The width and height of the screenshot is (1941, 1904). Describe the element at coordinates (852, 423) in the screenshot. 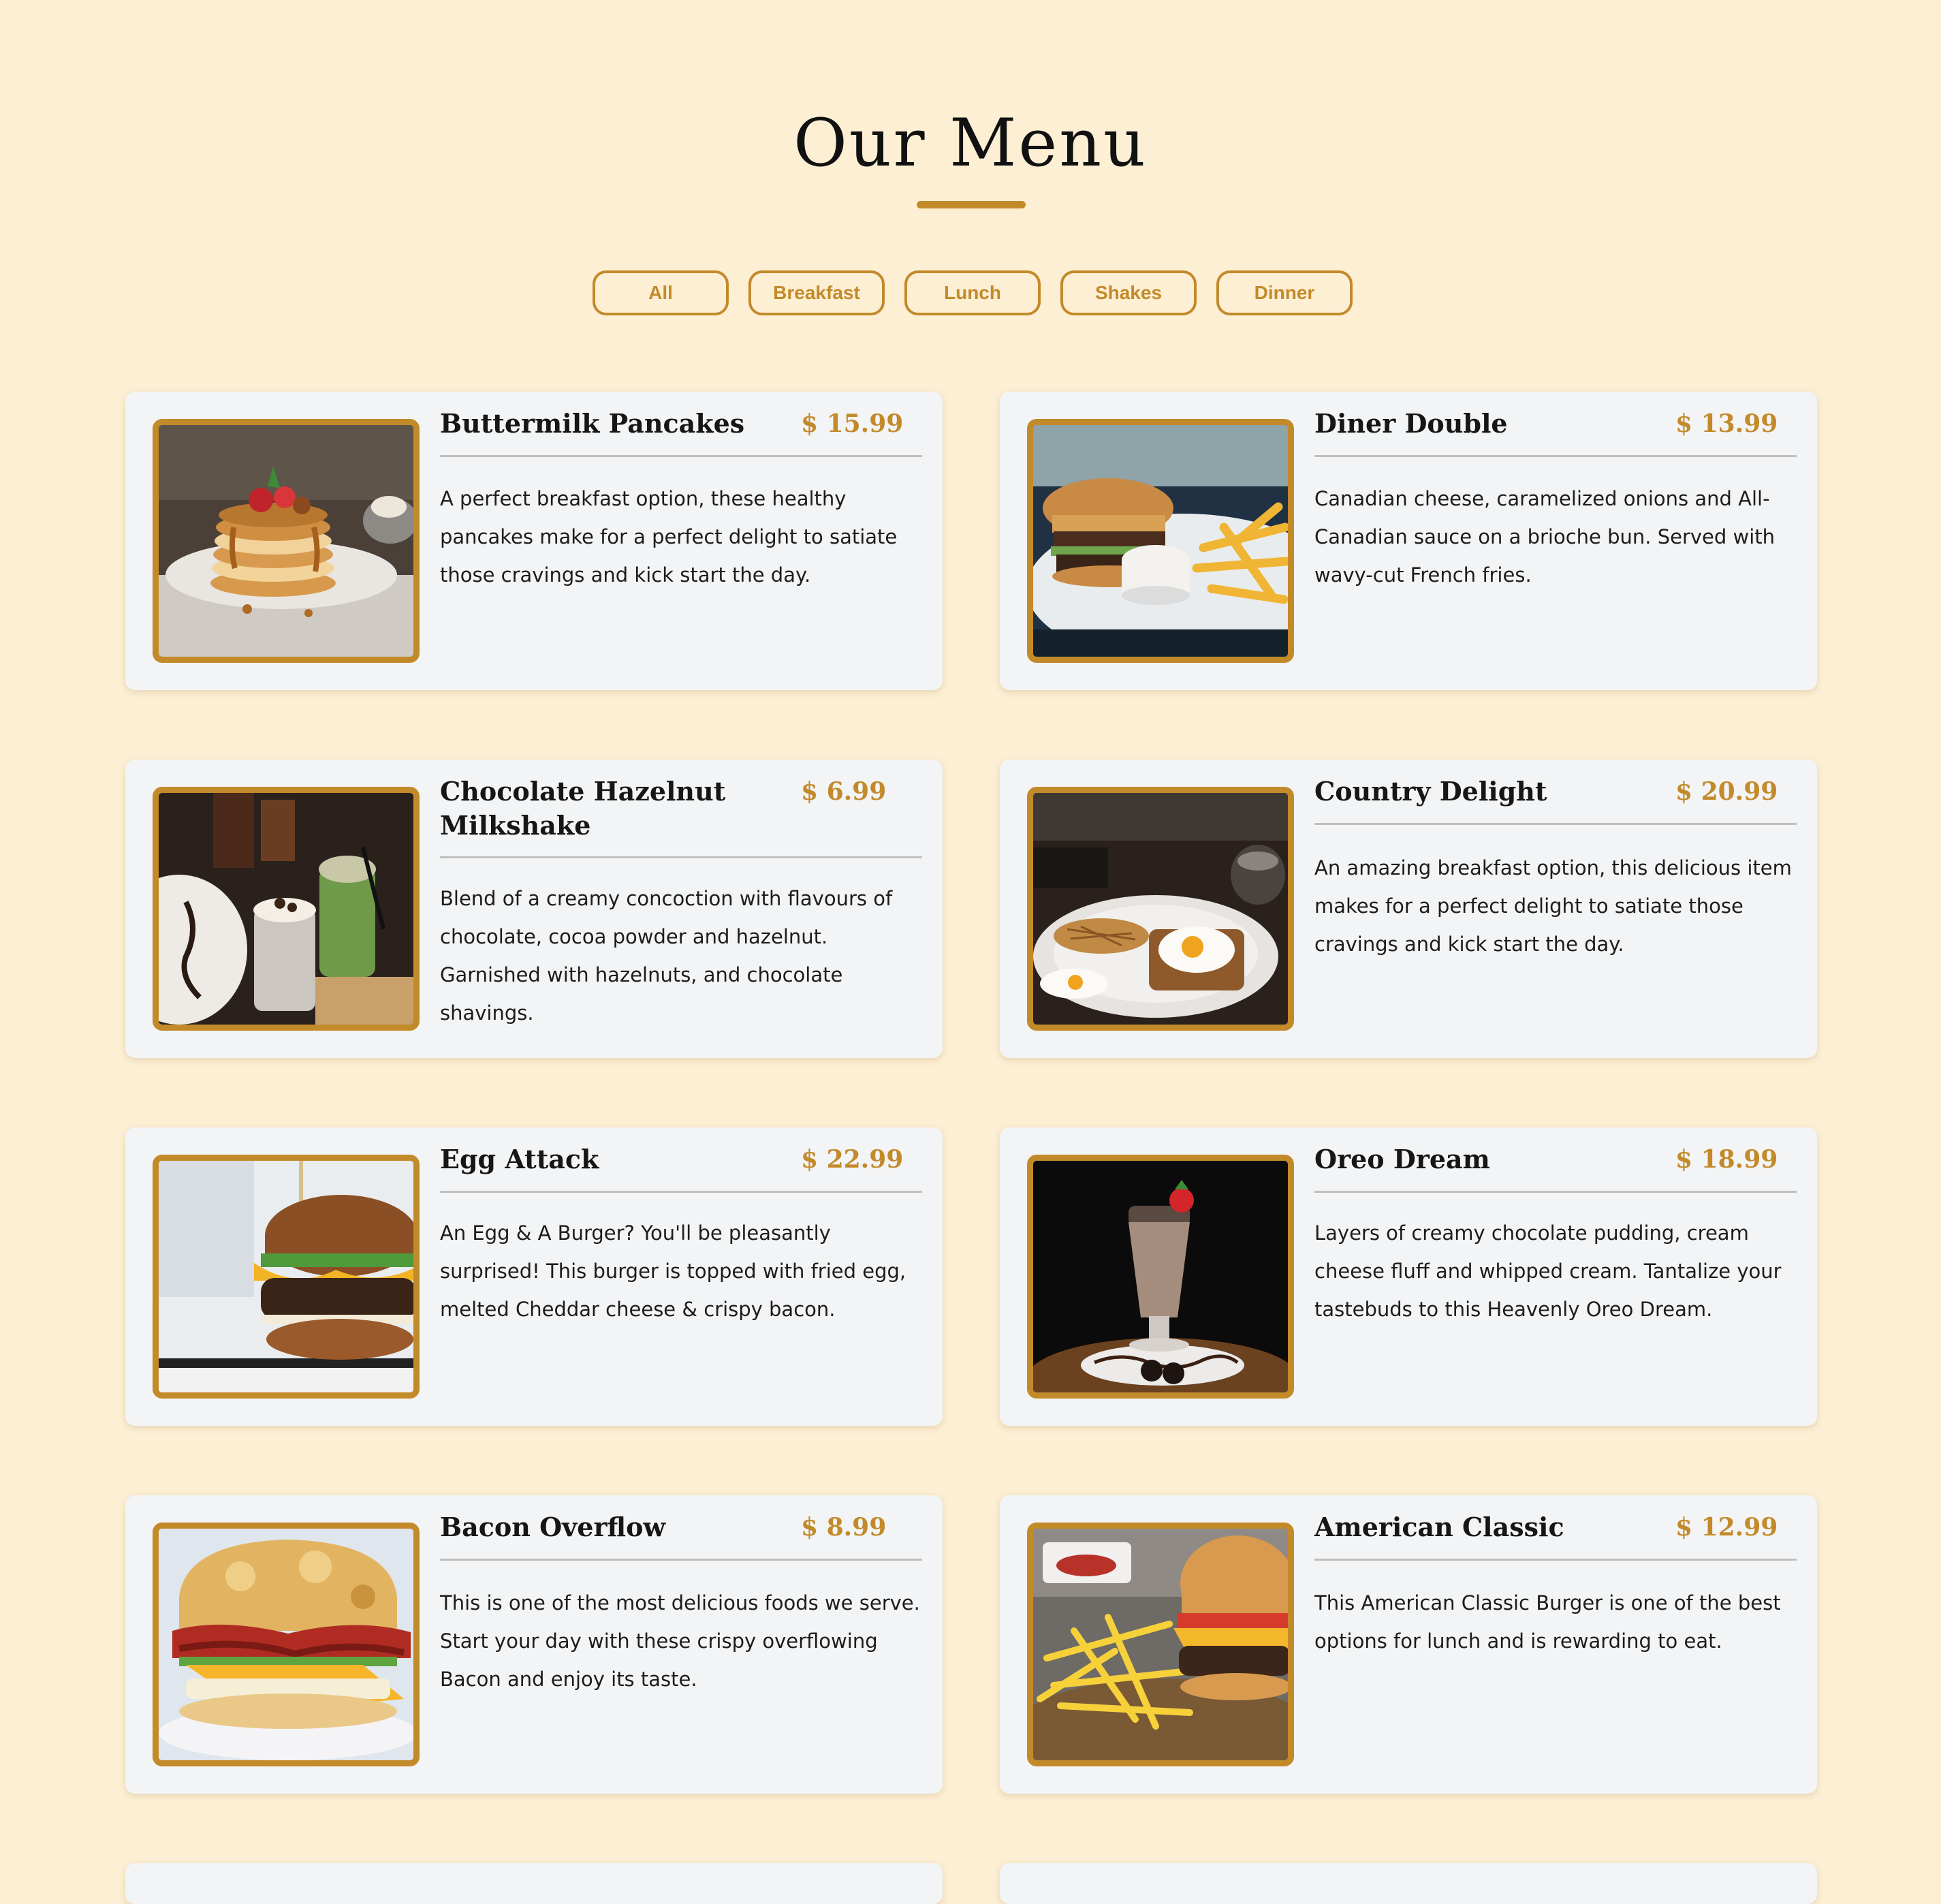

I see `menu-item-price: $ 15.99` at that location.